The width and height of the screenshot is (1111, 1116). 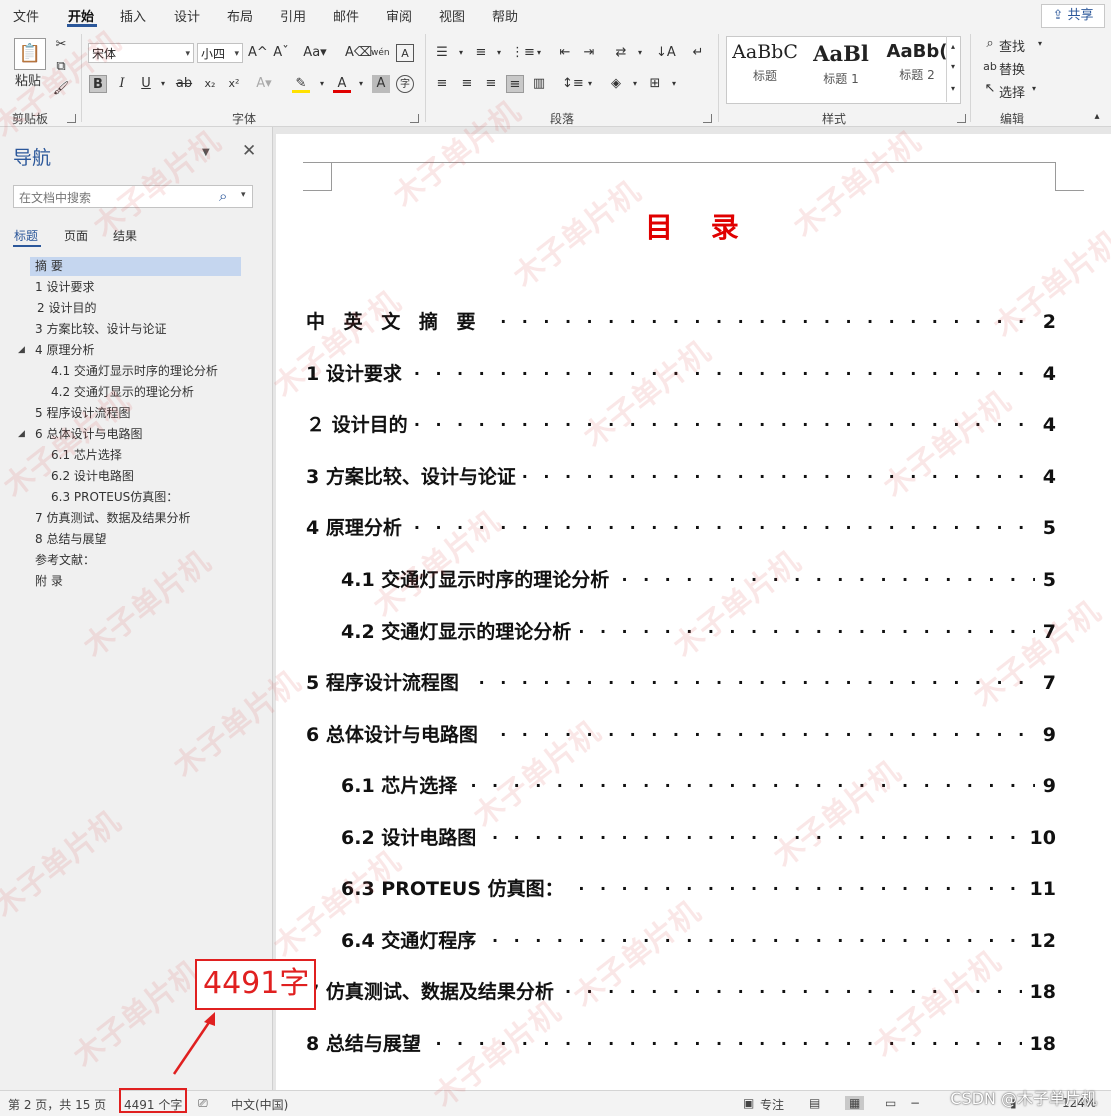 I want to click on more-styles-icon: ▾, so click(x=953, y=89).